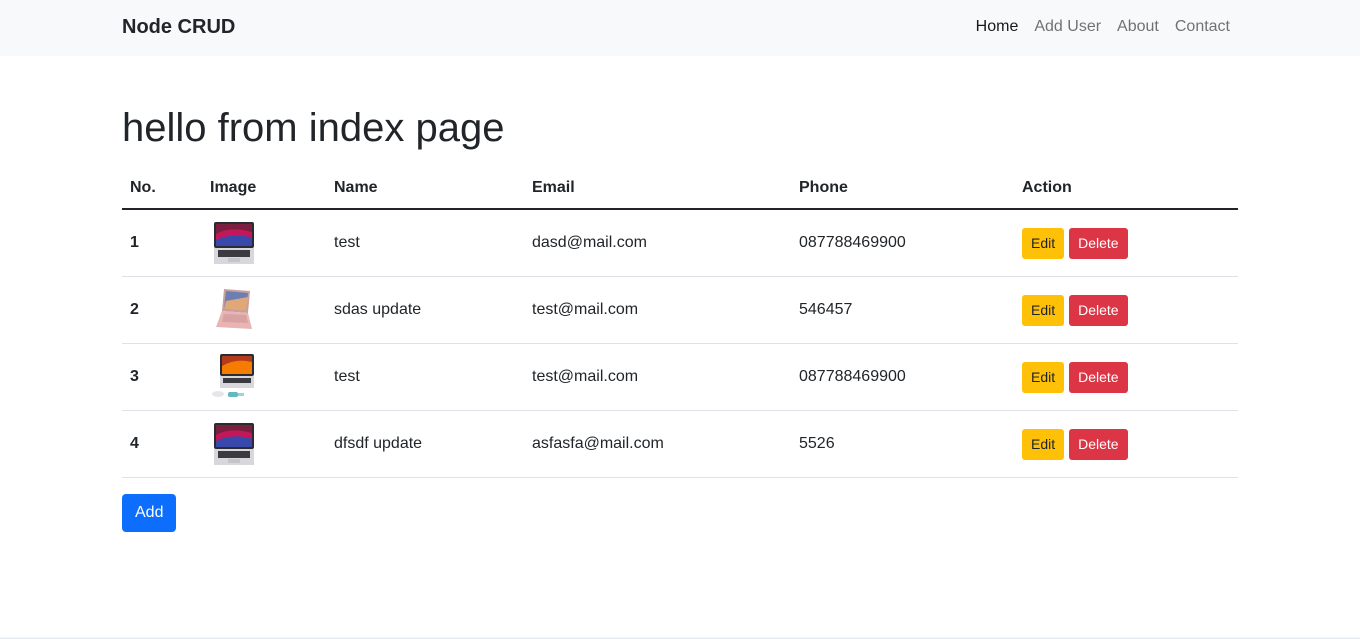 Image resolution: width=1360 pixels, height=639 pixels. What do you see at coordinates (356, 187) in the screenshot?
I see `header-name: Name` at bounding box center [356, 187].